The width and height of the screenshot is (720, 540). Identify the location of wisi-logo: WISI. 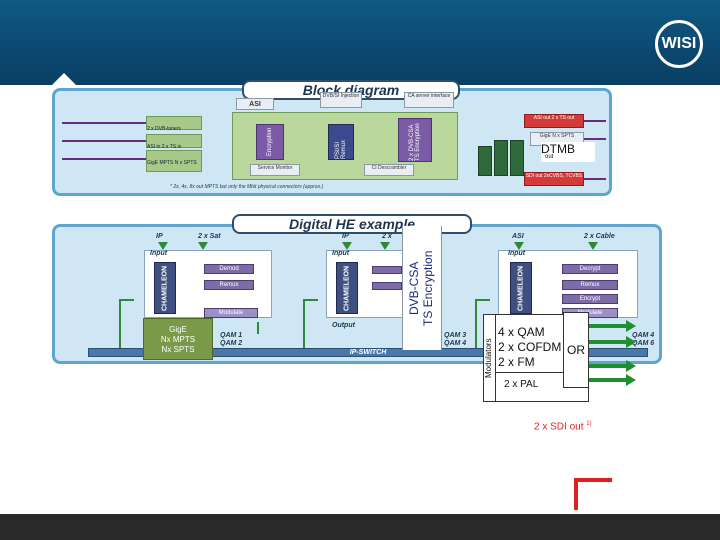
(679, 44).